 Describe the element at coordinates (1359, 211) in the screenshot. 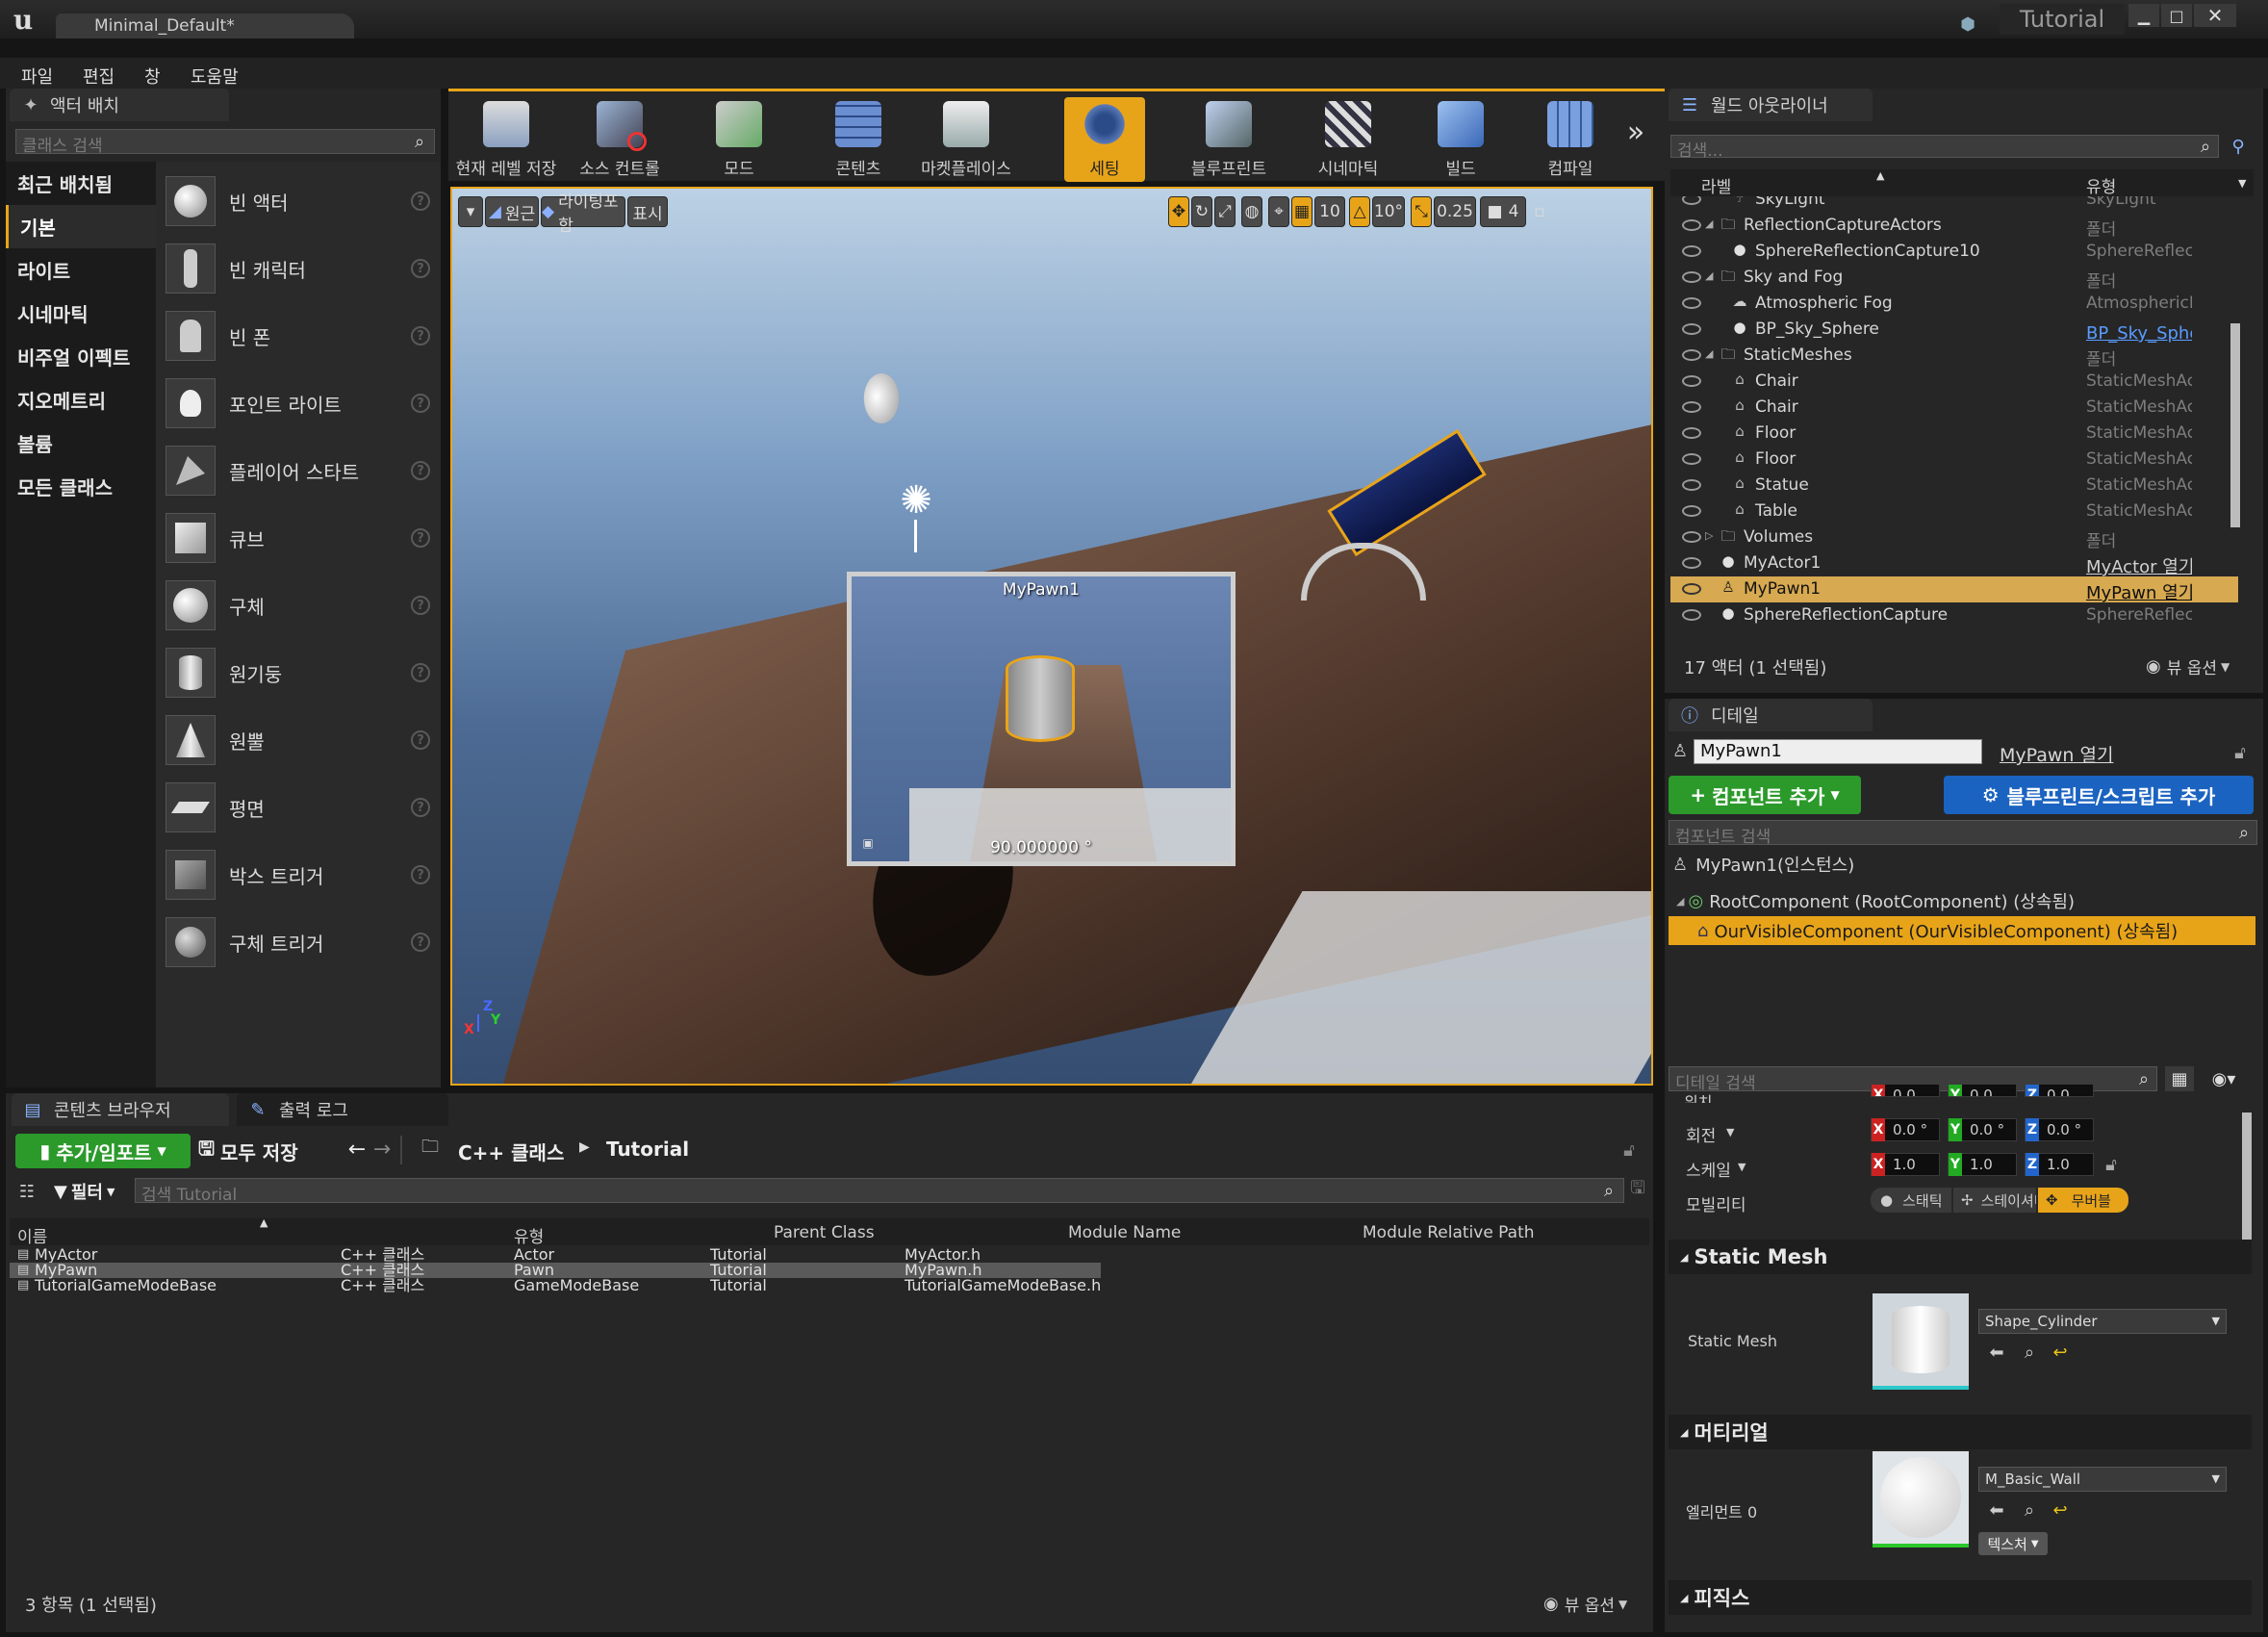

I see `rotation-snap-toggle: △` at that location.